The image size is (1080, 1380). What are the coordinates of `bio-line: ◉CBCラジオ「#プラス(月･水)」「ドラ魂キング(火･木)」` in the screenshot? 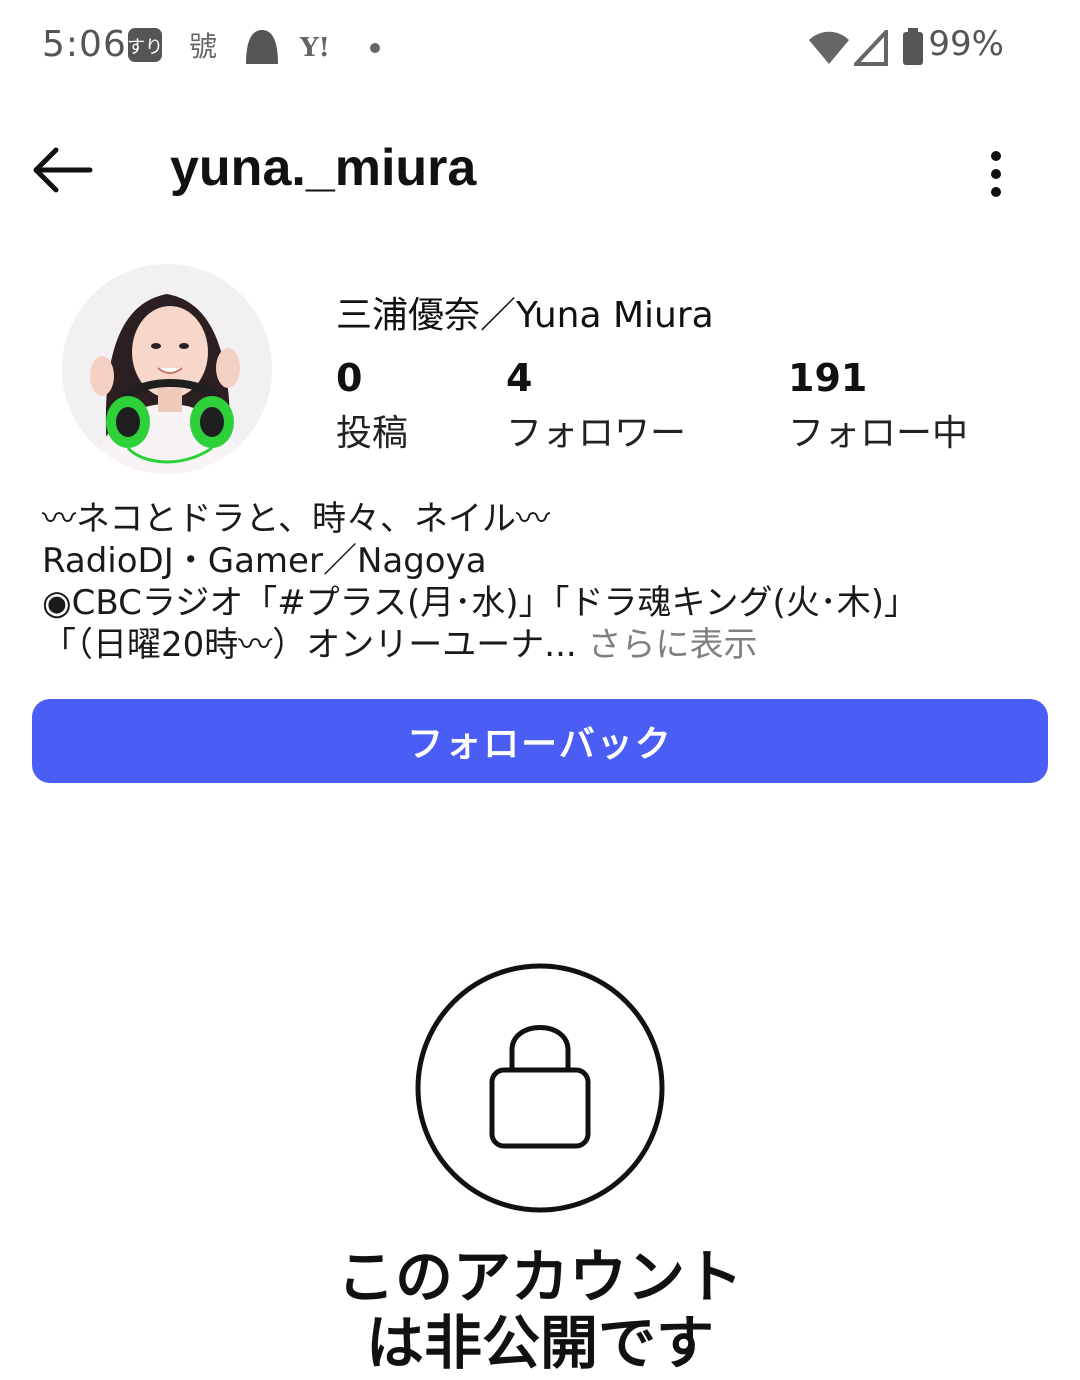 It's located at (480, 603).